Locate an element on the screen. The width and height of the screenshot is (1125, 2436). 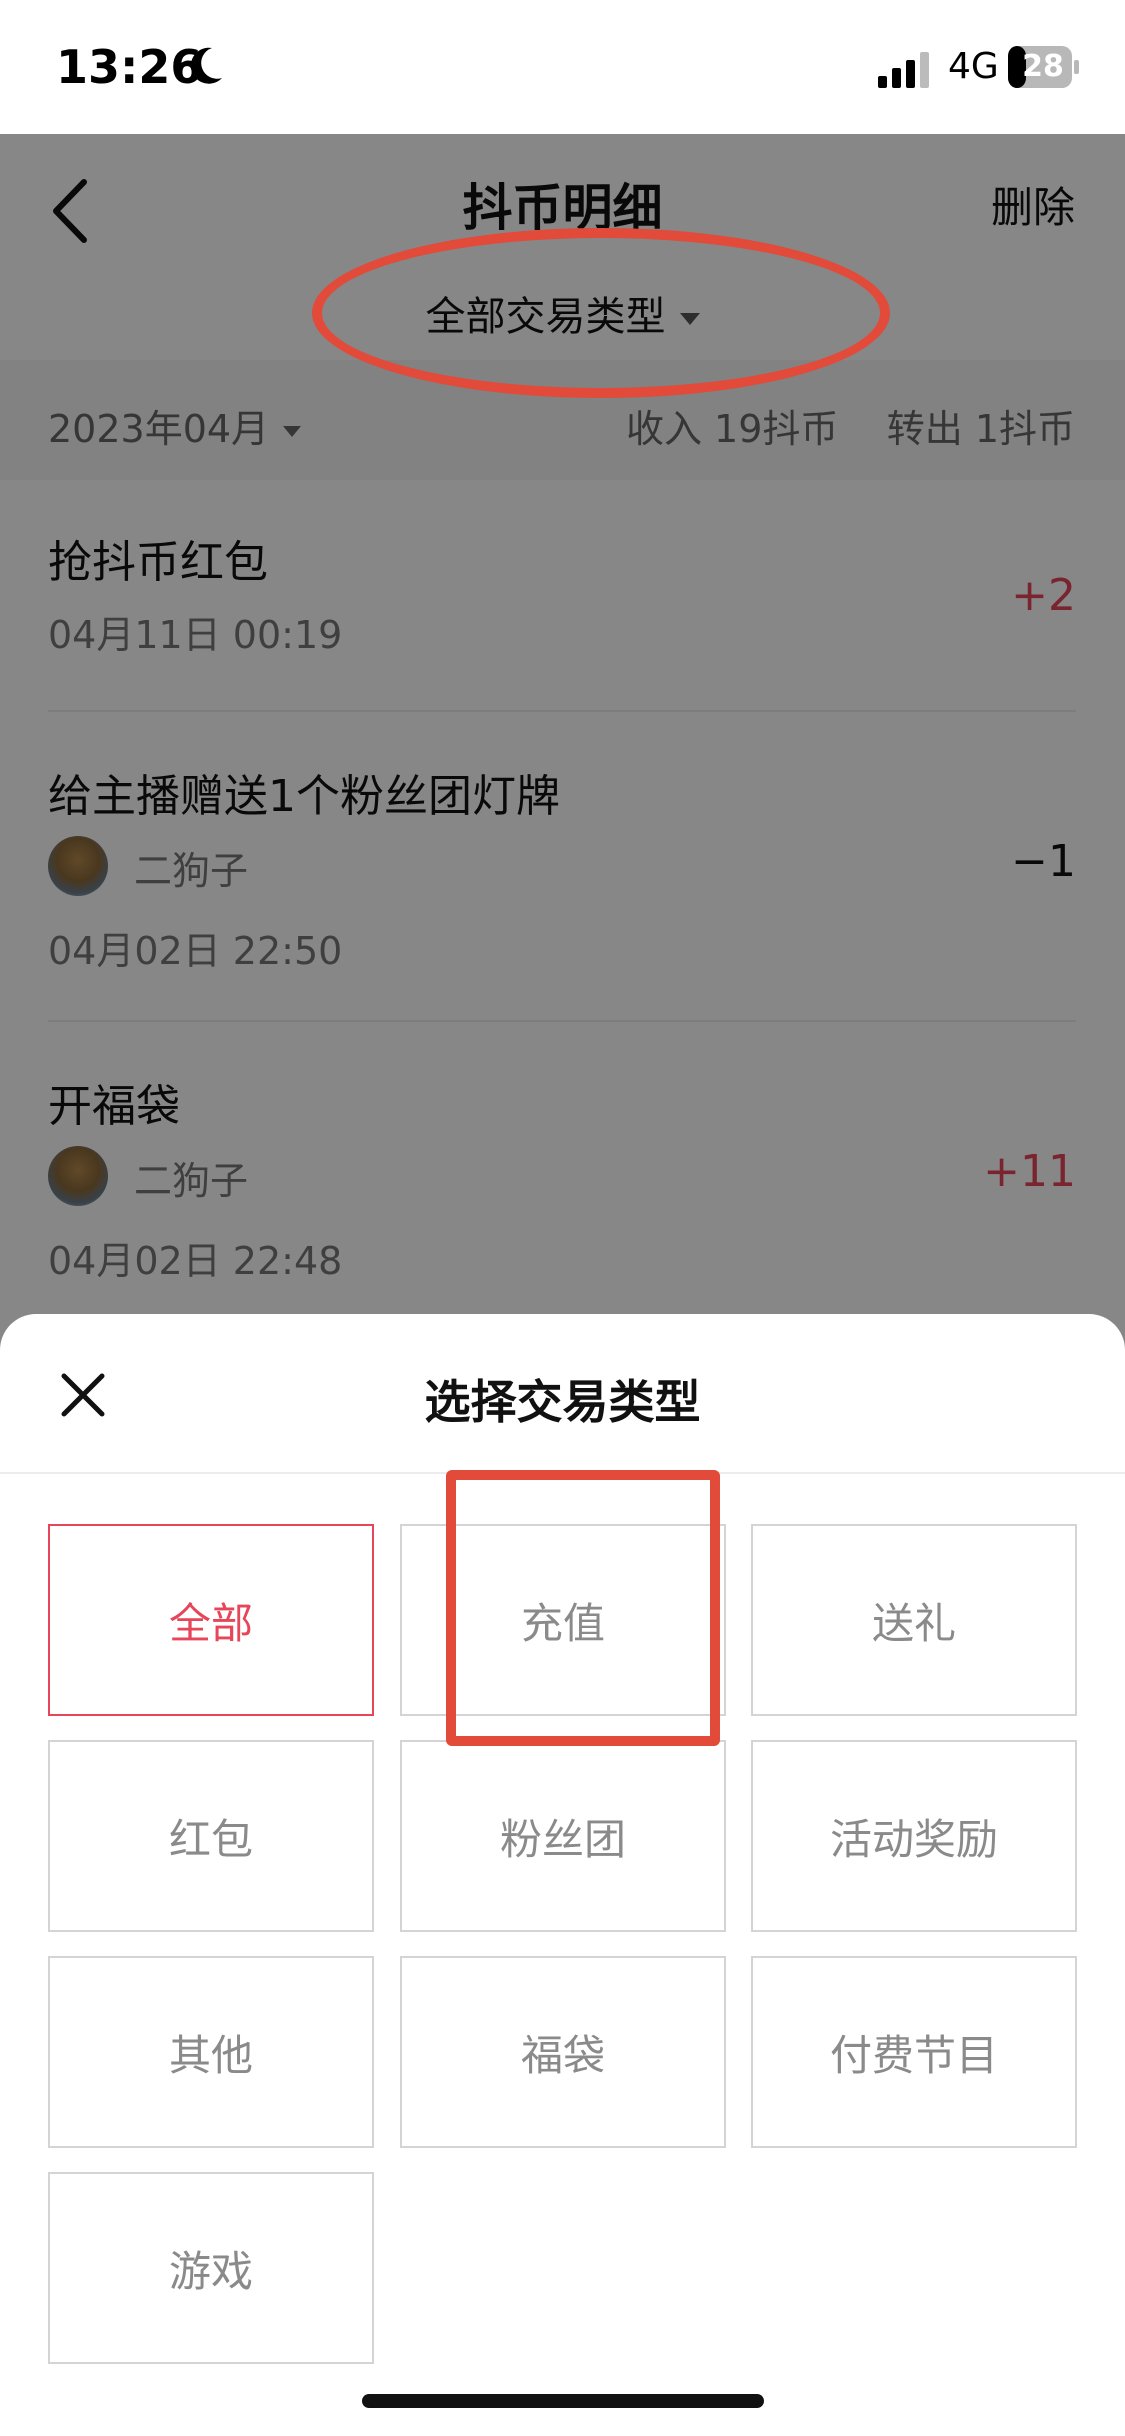
option-all: 全部 is located at coordinates (211, 1620).